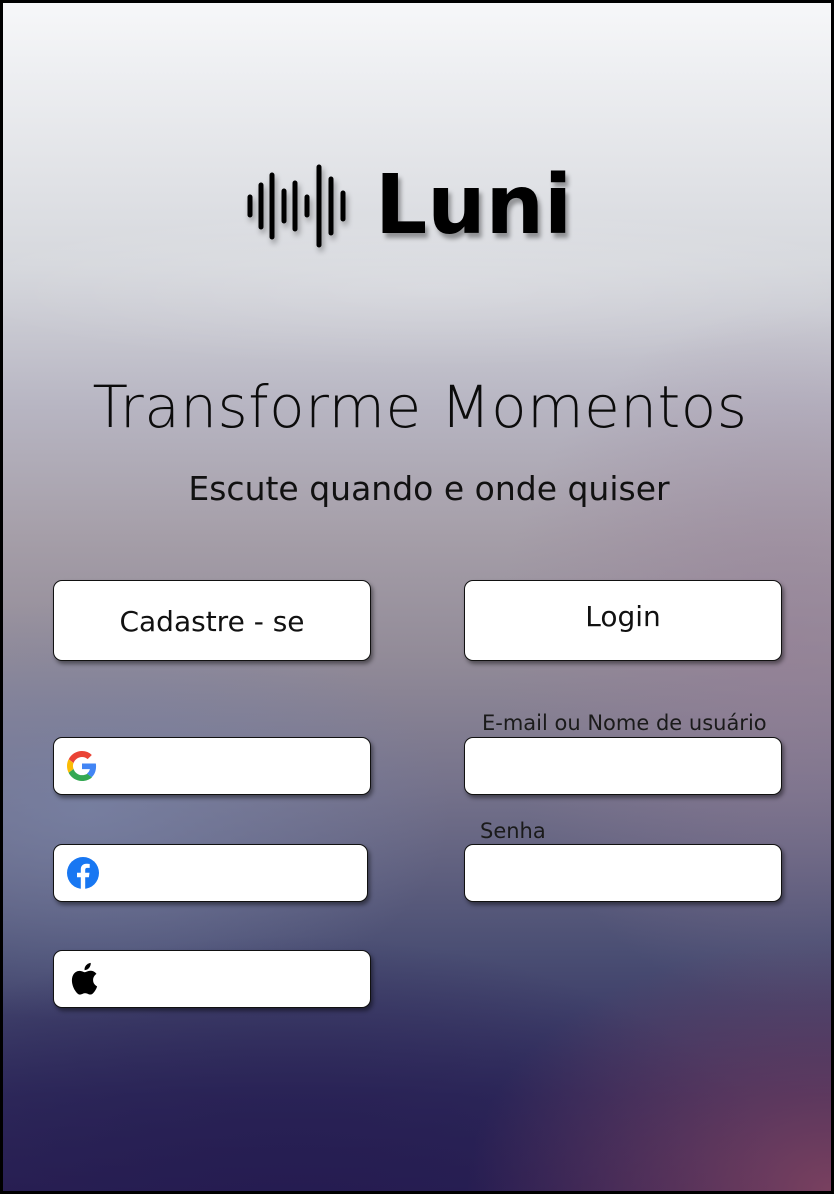 Image resolution: width=834 pixels, height=1194 pixels. I want to click on login-button: Login, so click(623, 620).